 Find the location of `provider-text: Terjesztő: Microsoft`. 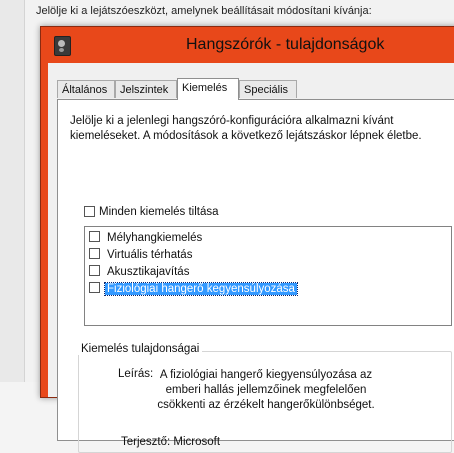

provider-text: Terjesztő: Microsoft is located at coordinates (171, 442).